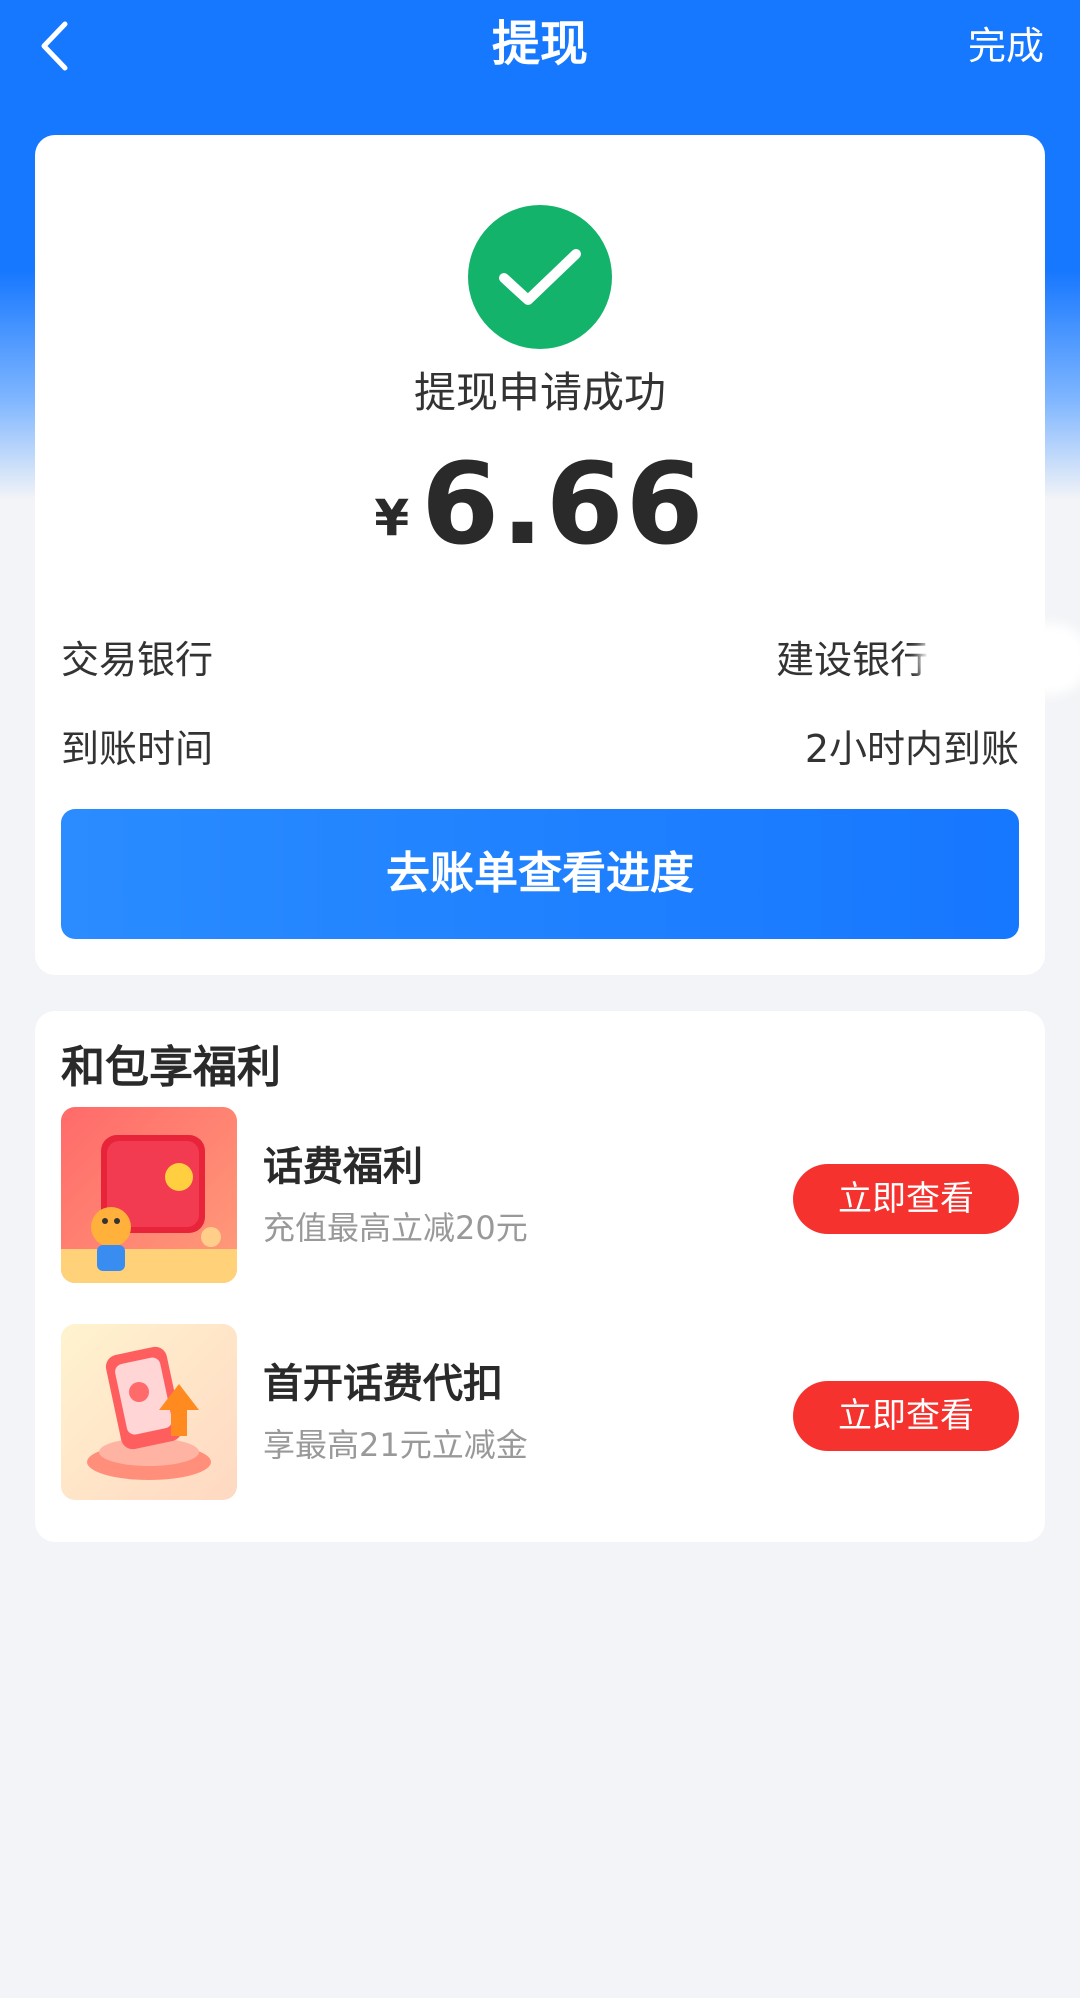  What do you see at coordinates (392, 518) in the screenshot?
I see `currency-symbol: ¥` at bounding box center [392, 518].